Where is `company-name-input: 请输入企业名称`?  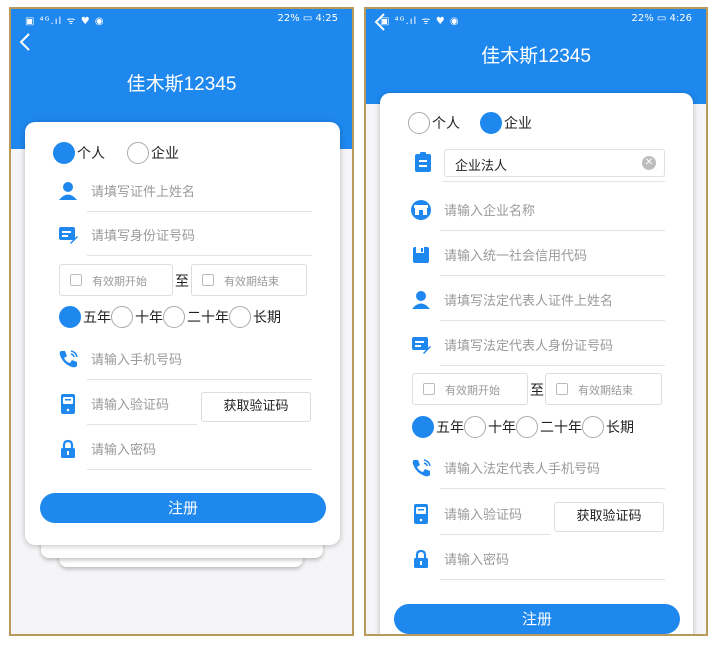
company-name-input: 请输入企业名称 is located at coordinates (489, 209).